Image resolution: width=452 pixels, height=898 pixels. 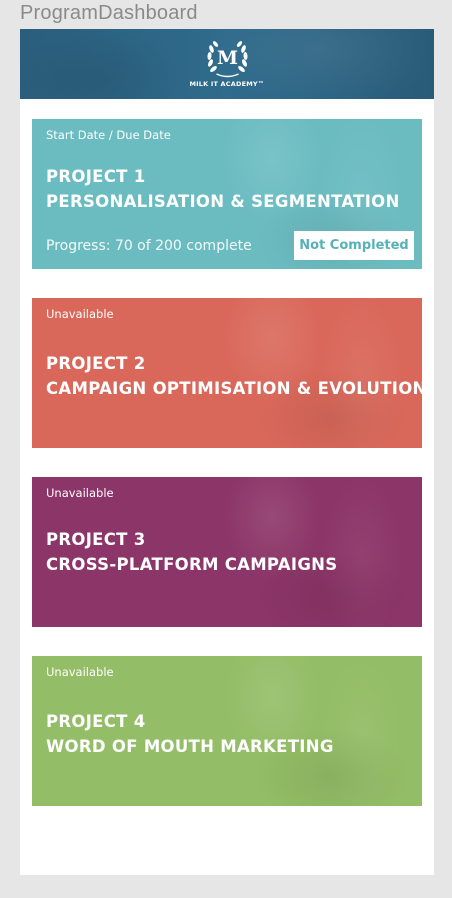 I want to click on project-dates: Start Date / Due Date, so click(x=108, y=135).